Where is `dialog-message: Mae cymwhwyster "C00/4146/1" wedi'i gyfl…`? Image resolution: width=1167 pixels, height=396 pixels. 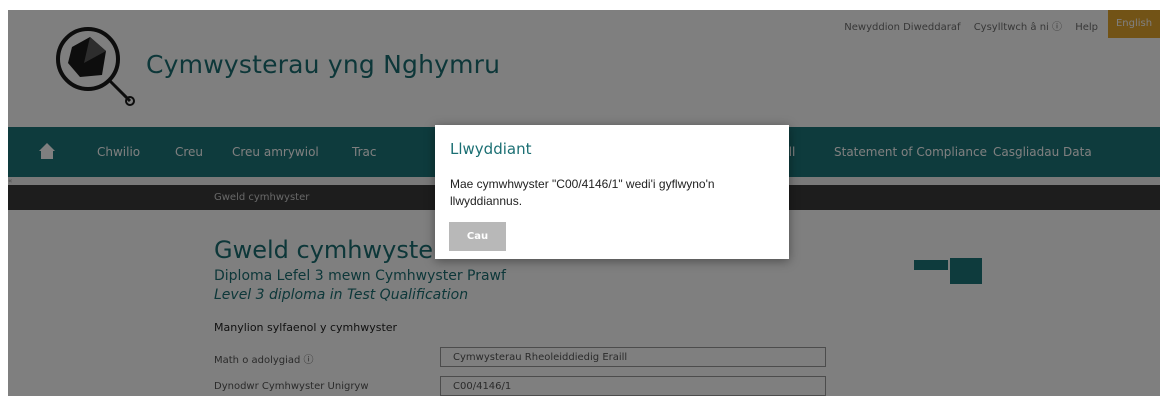 dialog-message: Mae cymwhwyster "C00/4146/1" wedi'i gyfl… is located at coordinates (582, 192).